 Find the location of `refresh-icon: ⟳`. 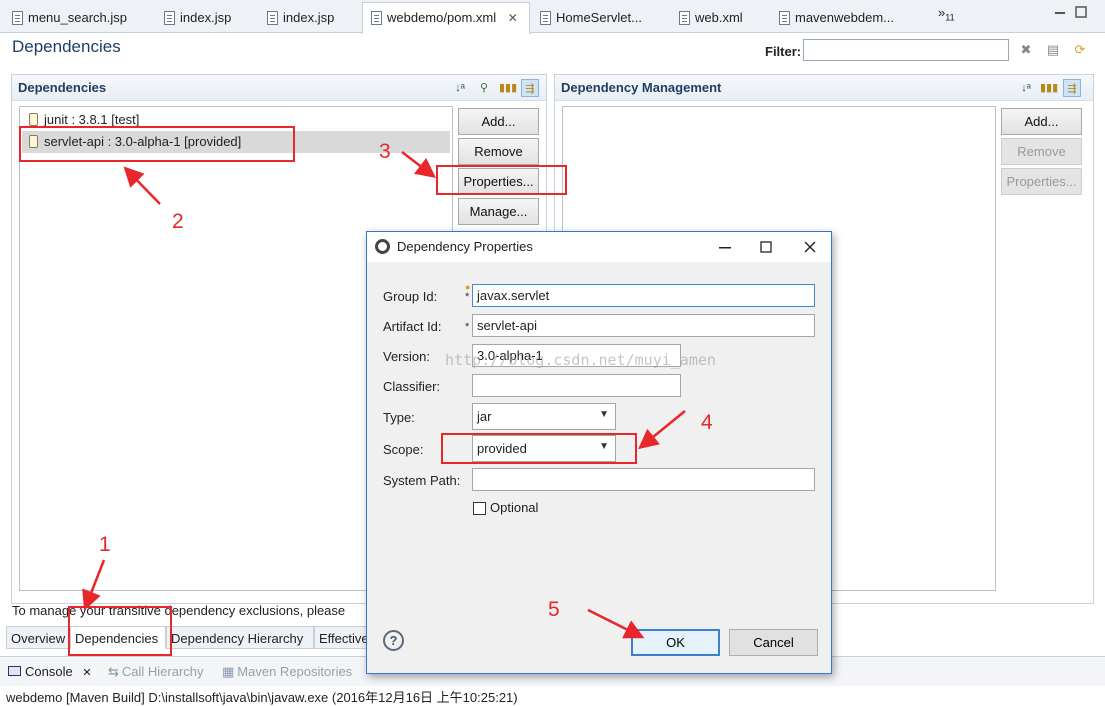

refresh-icon: ⟳ is located at coordinates (1080, 50).